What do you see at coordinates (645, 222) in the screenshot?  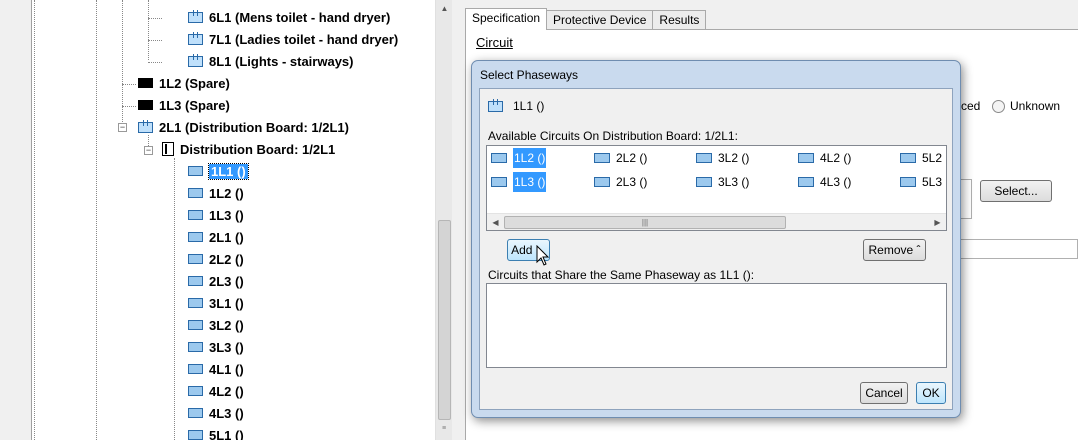 I see `scroll-thumb: |||` at bounding box center [645, 222].